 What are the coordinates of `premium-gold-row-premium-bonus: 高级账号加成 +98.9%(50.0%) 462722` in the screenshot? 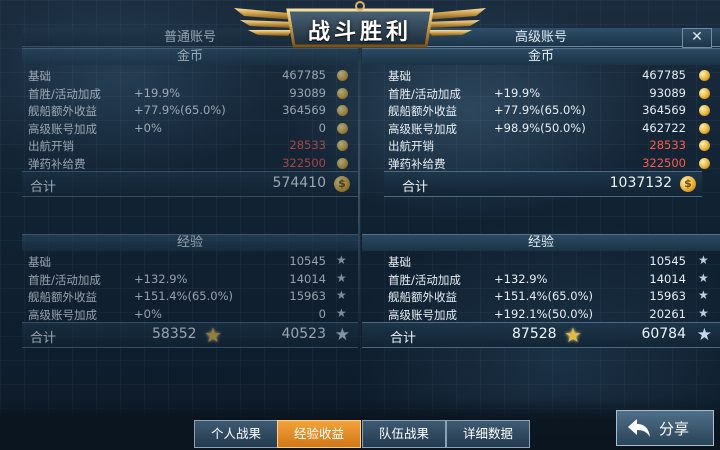 It's located at (541, 128).